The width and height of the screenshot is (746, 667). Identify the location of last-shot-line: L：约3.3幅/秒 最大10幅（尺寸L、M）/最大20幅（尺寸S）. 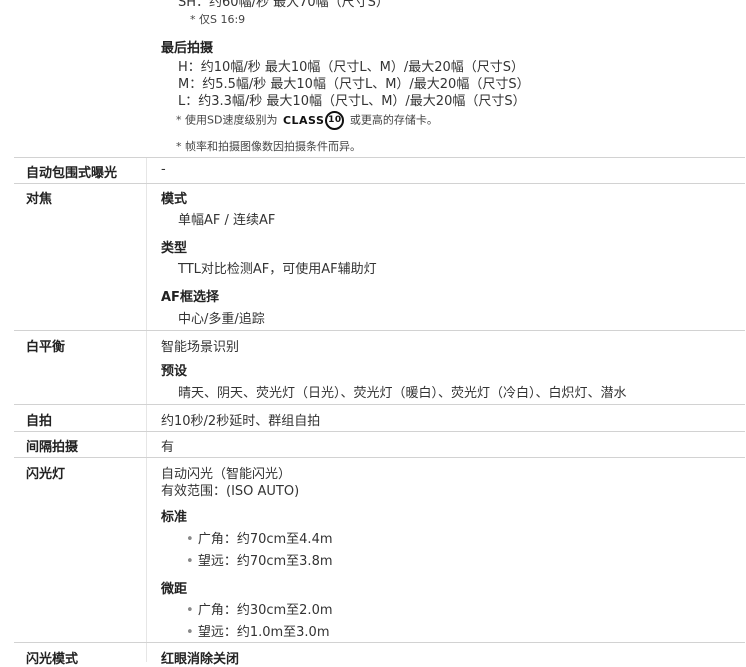
(352, 101).